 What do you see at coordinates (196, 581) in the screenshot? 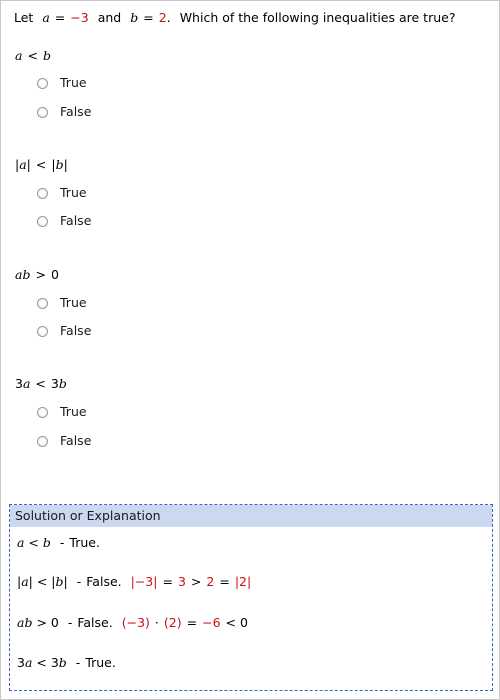
I see `sol2-work-black-2: >` at bounding box center [196, 581].